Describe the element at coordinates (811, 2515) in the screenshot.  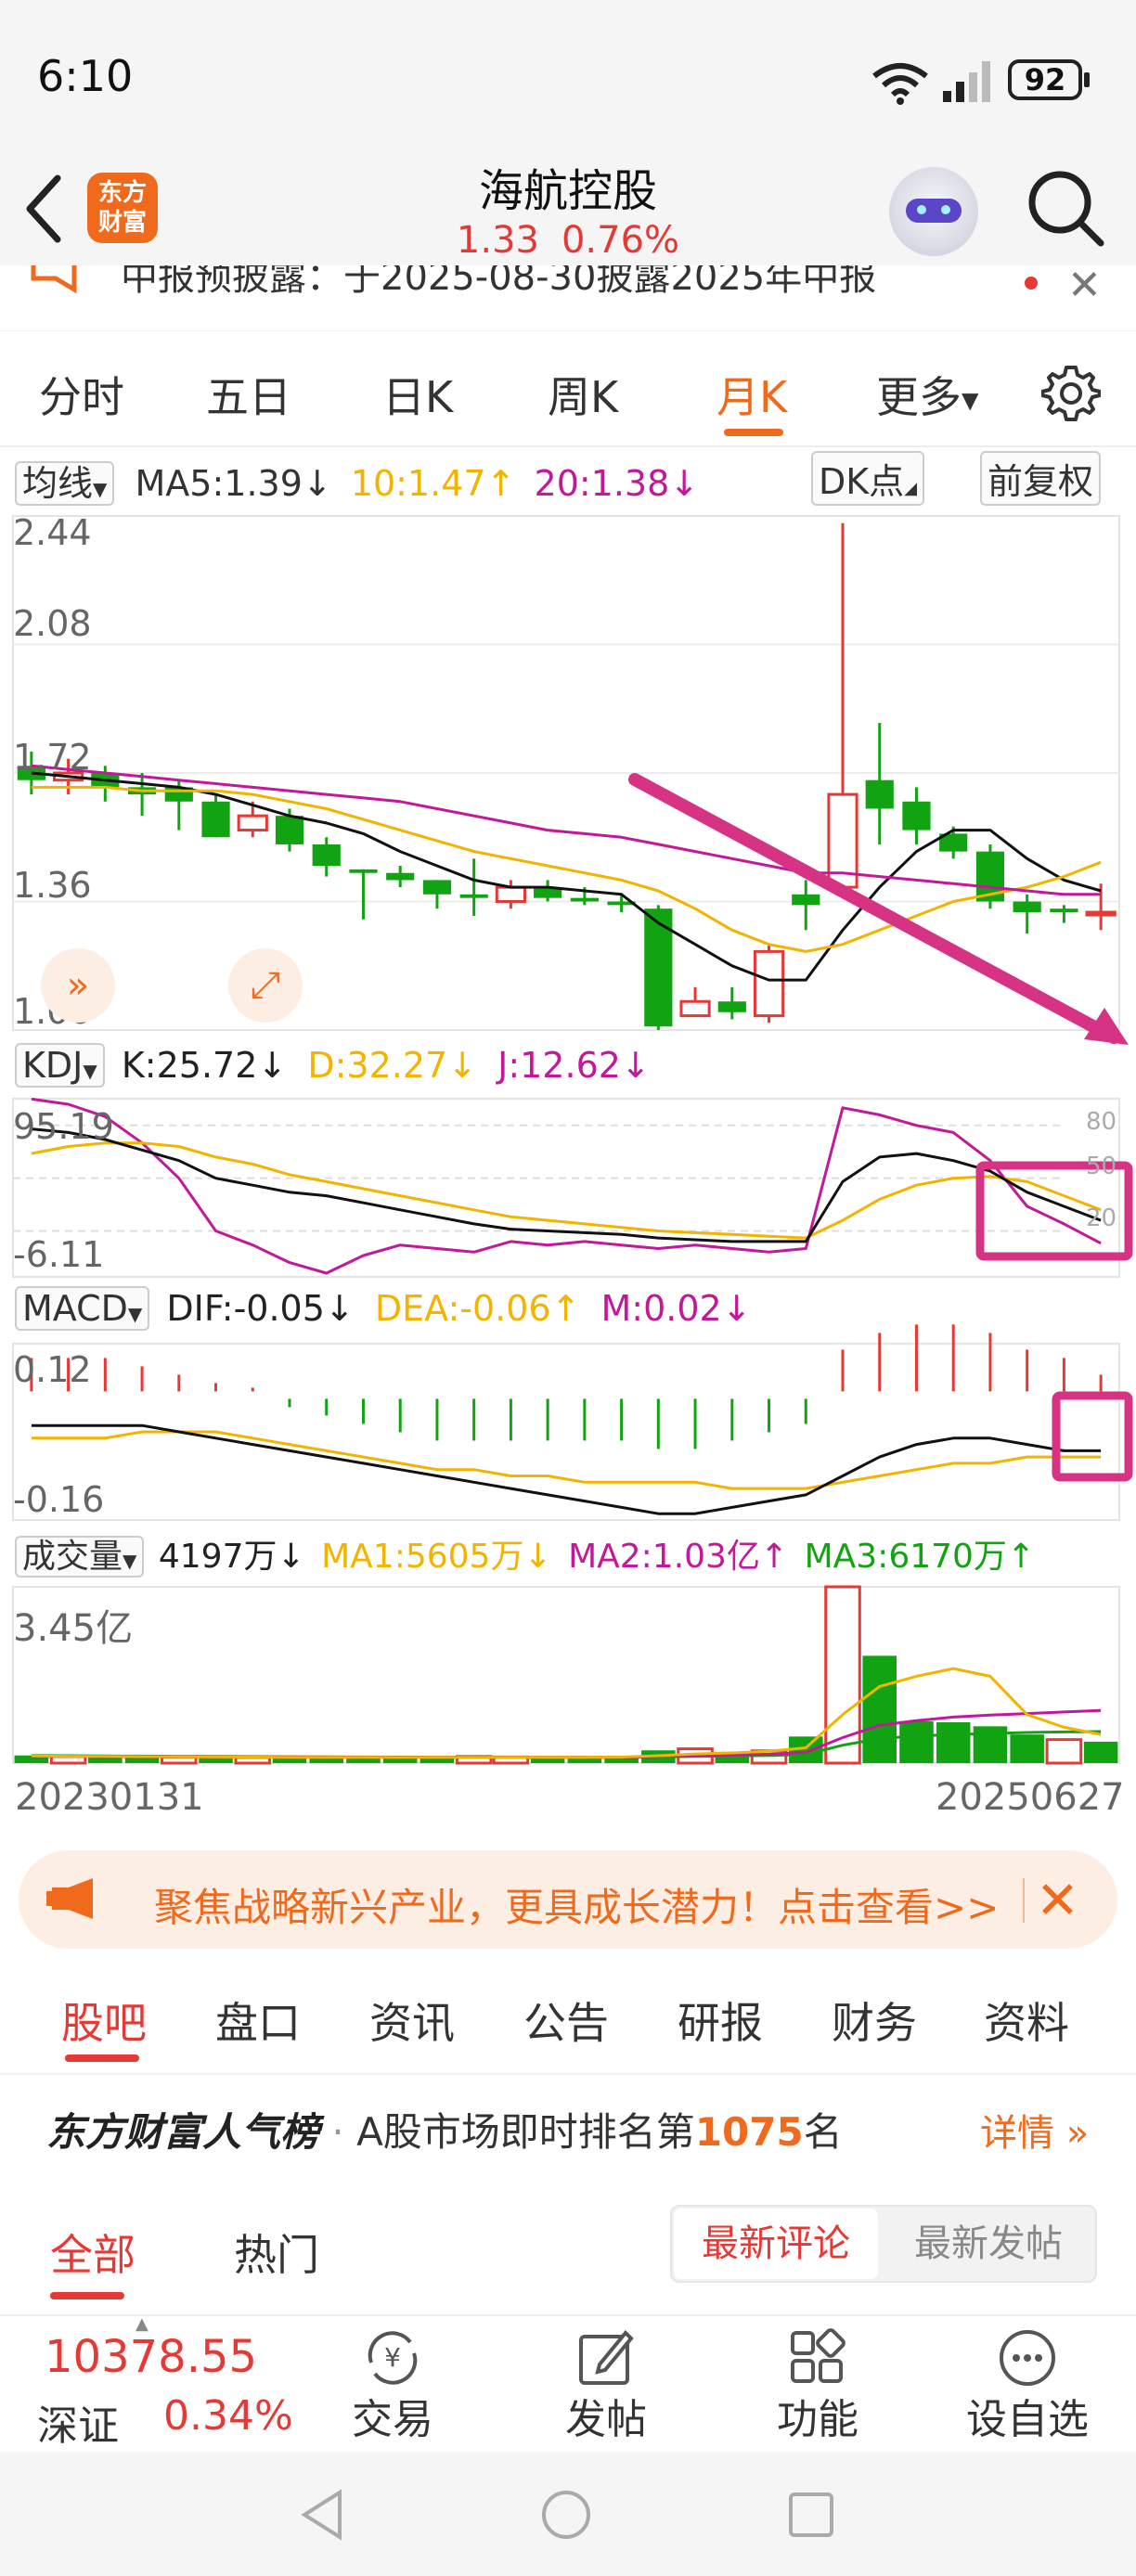
I see `nav-recents-icon` at that location.